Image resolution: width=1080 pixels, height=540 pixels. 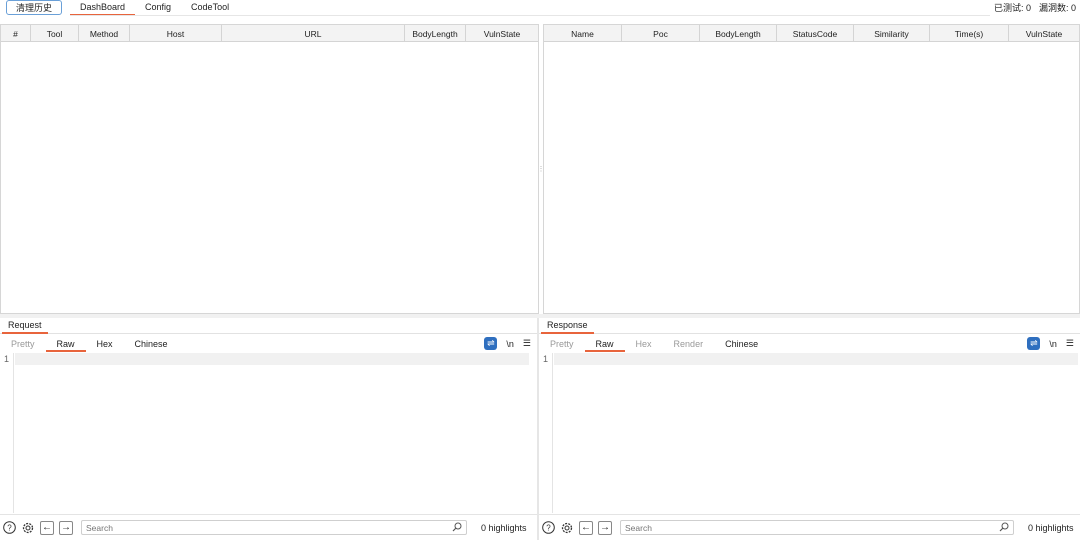 I want to click on tab-config: Config, so click(x=158, y=8).